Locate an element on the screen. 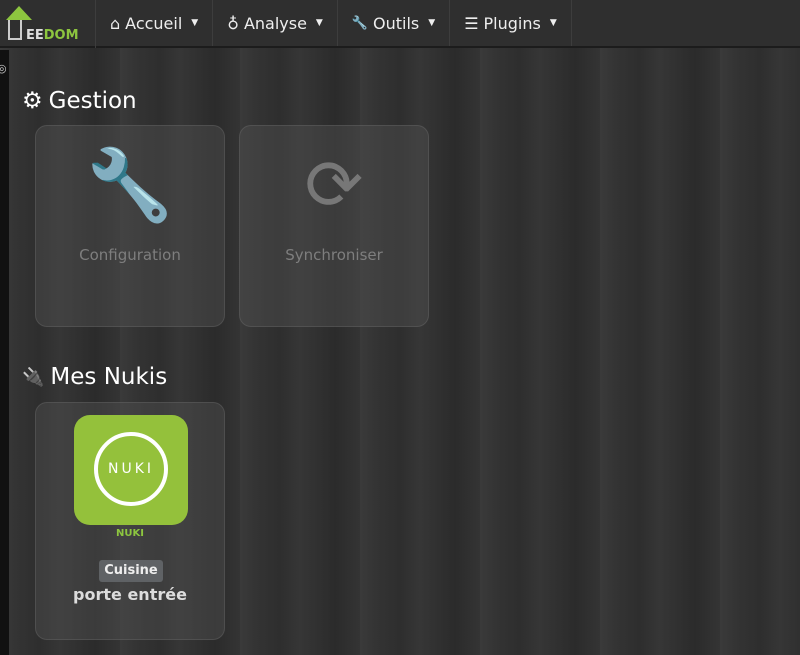  refresh-icon: ⟳ is located at coordinates (334, 185).